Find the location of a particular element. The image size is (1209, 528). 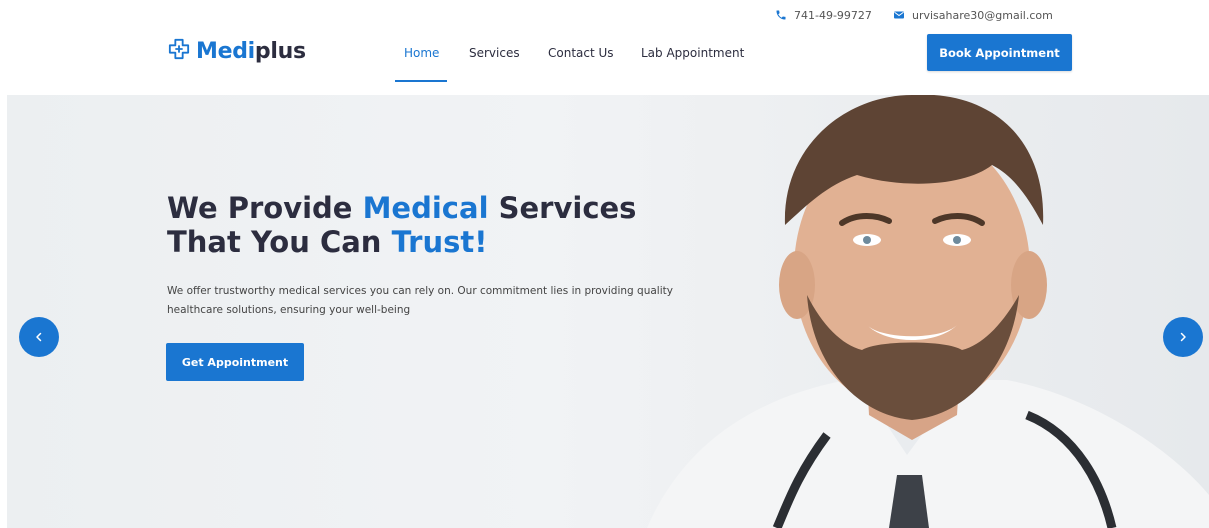

site-logo: Mediplus is located at coordinates (237, 51).